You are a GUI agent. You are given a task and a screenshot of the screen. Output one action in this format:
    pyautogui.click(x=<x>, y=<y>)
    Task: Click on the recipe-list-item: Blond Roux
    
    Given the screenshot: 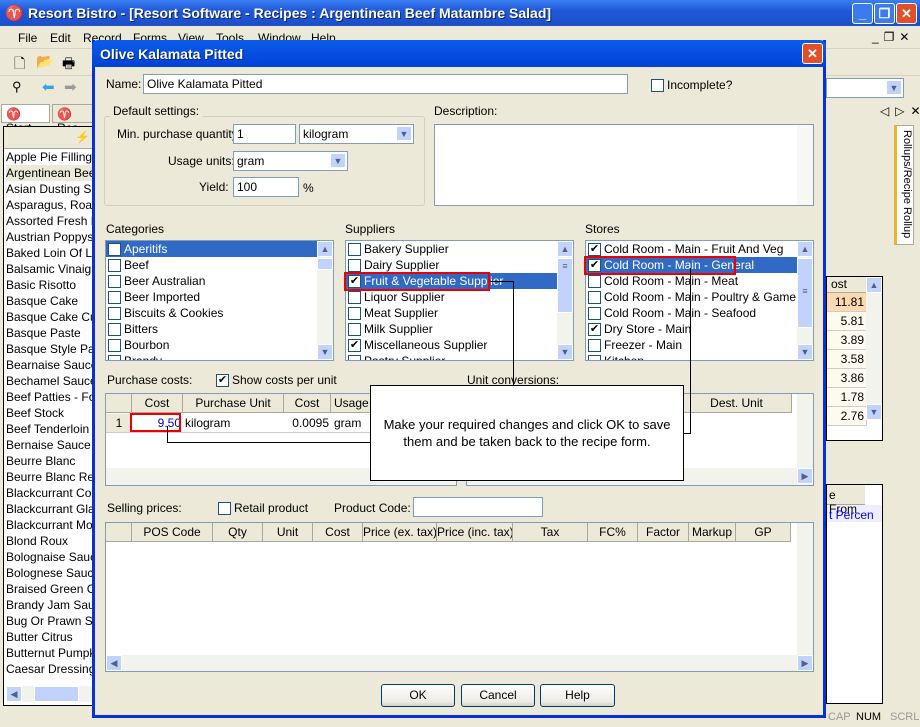 What is the action you would take?
    pyautogui.click(x=50, y=541)
    